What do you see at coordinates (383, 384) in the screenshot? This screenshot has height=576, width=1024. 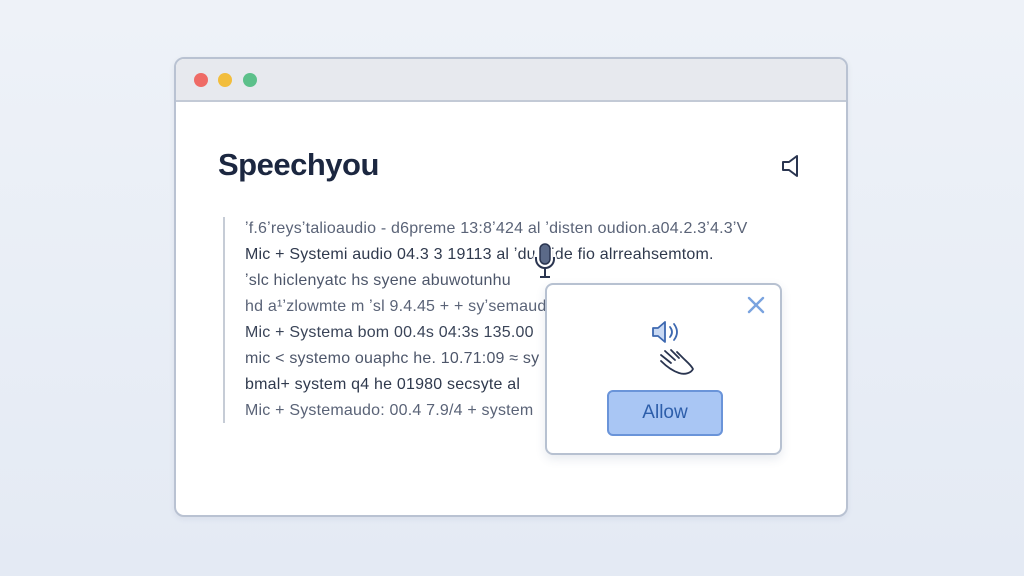 I see `transcript-line: bmal+ system q4 he 01980 secsyte al` at bounding box center [383, 384].